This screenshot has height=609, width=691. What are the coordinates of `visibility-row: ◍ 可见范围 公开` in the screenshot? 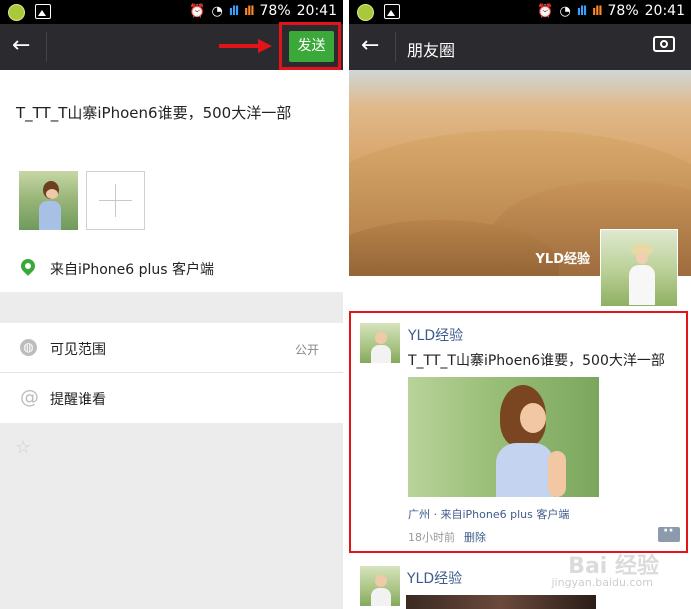 It's located at (171, 348).